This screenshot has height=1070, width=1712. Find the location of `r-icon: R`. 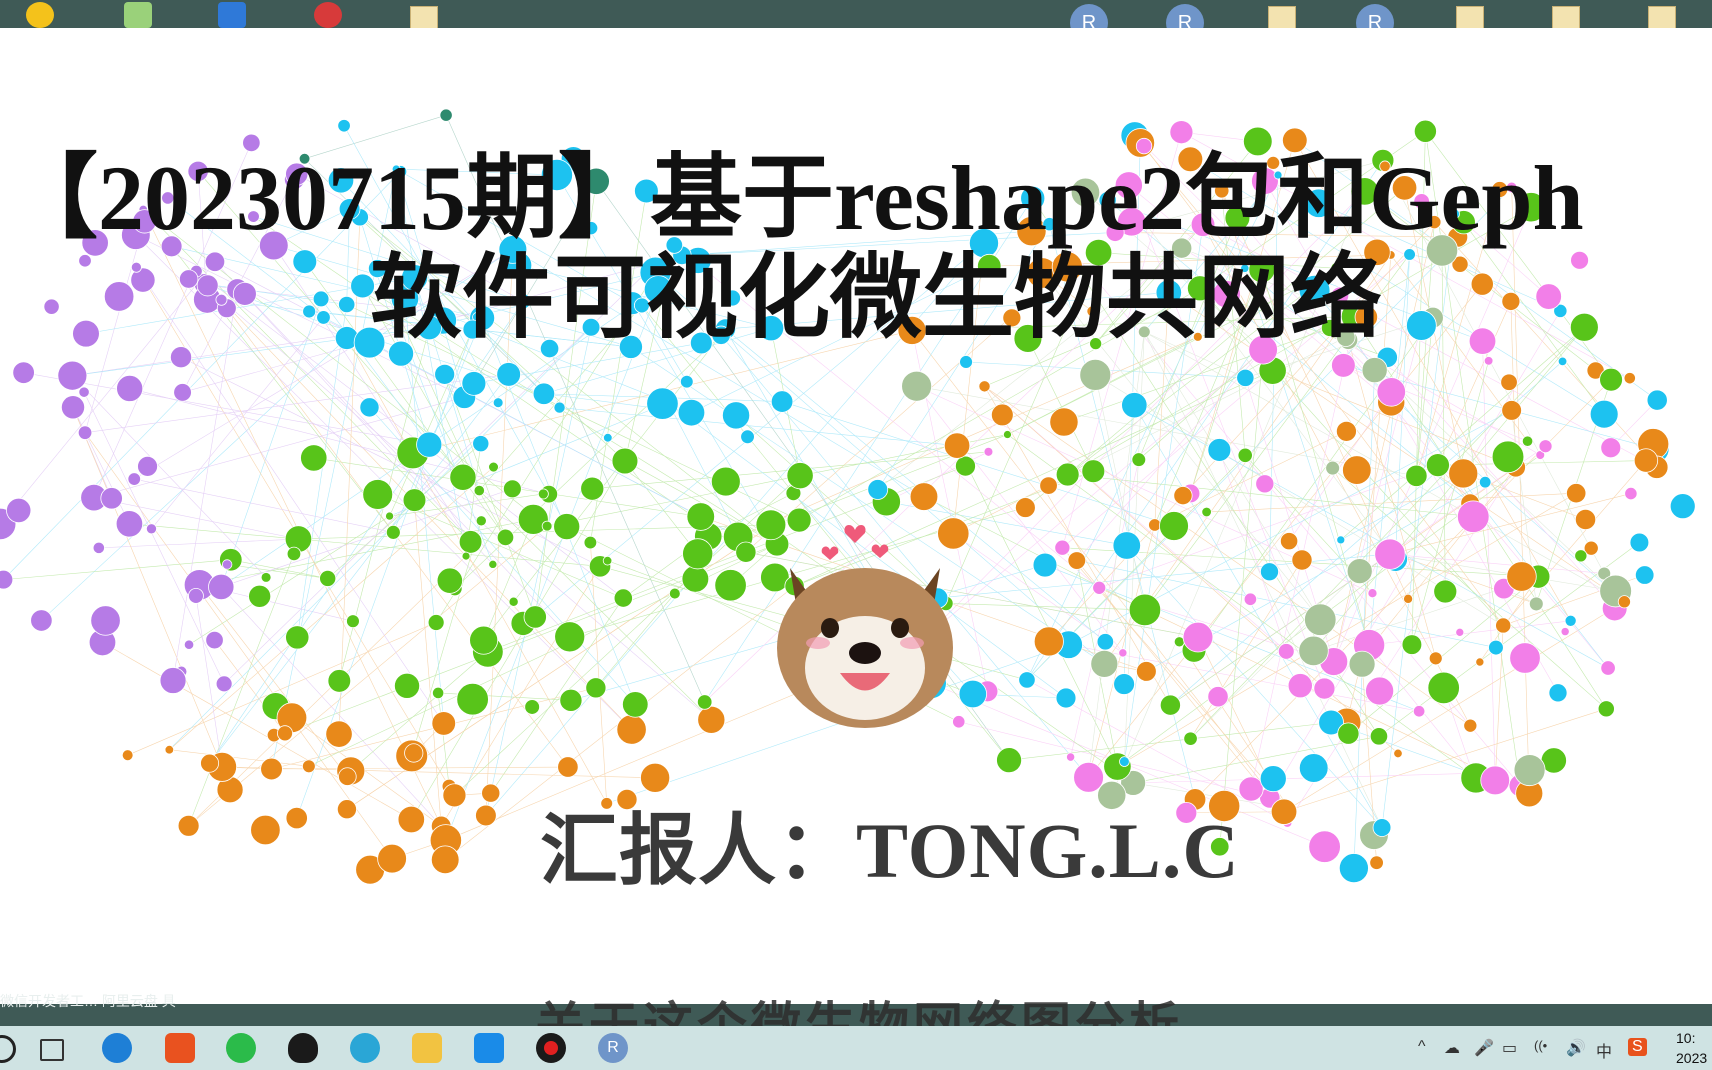

r-icon: R is located at coordinates (613, 1048).